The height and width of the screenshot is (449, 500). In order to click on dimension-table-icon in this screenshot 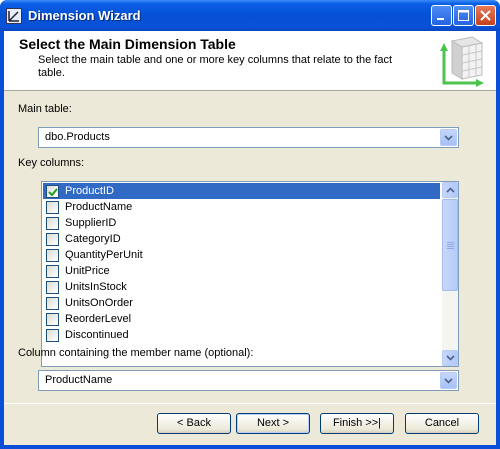, I will do `click(463, 61)`.